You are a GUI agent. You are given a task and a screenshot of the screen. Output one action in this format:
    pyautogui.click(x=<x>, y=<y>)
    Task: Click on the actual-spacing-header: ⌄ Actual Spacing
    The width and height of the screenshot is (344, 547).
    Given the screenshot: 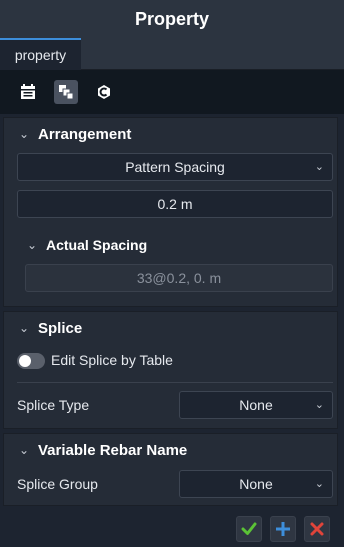 What is the action you would take?
    pyautogui.click(x=79, y=245)
    